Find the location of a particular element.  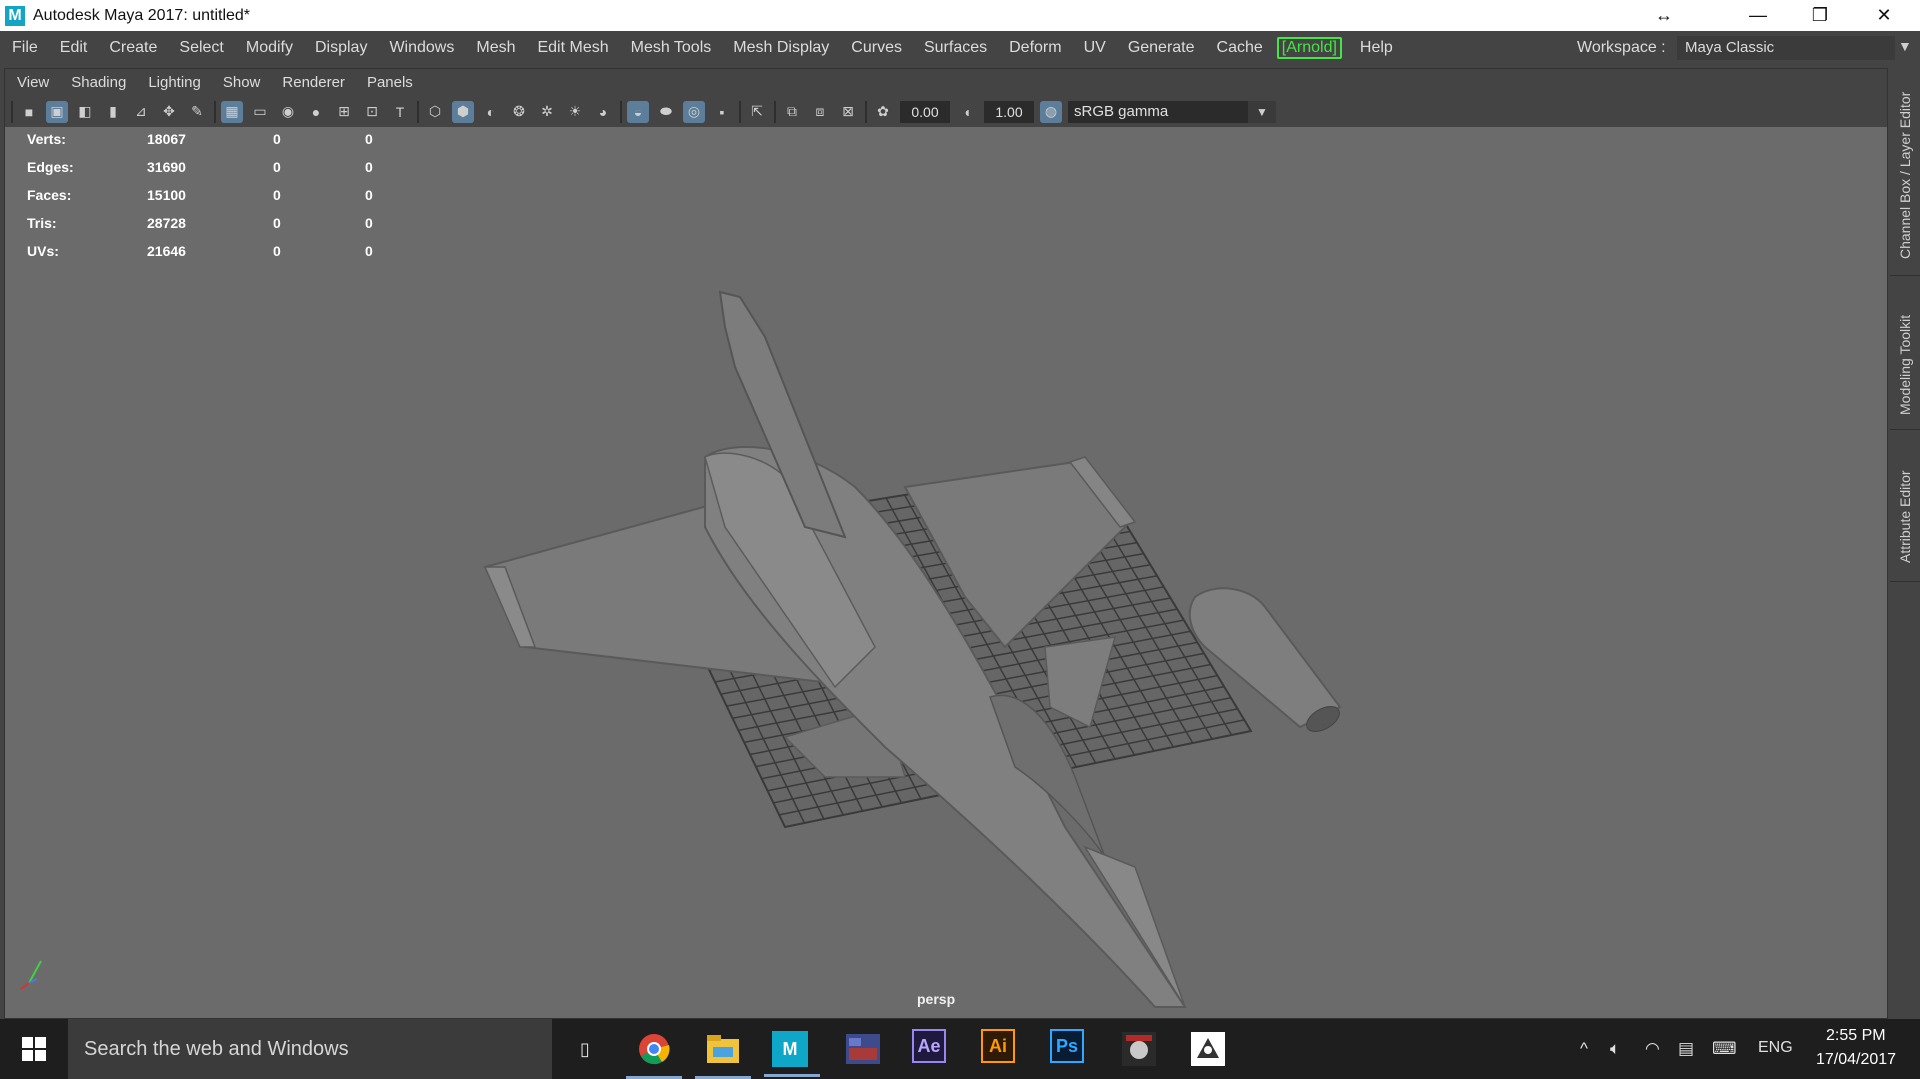

task-view-icon: ▯ is located at coordinates (585, 1049).